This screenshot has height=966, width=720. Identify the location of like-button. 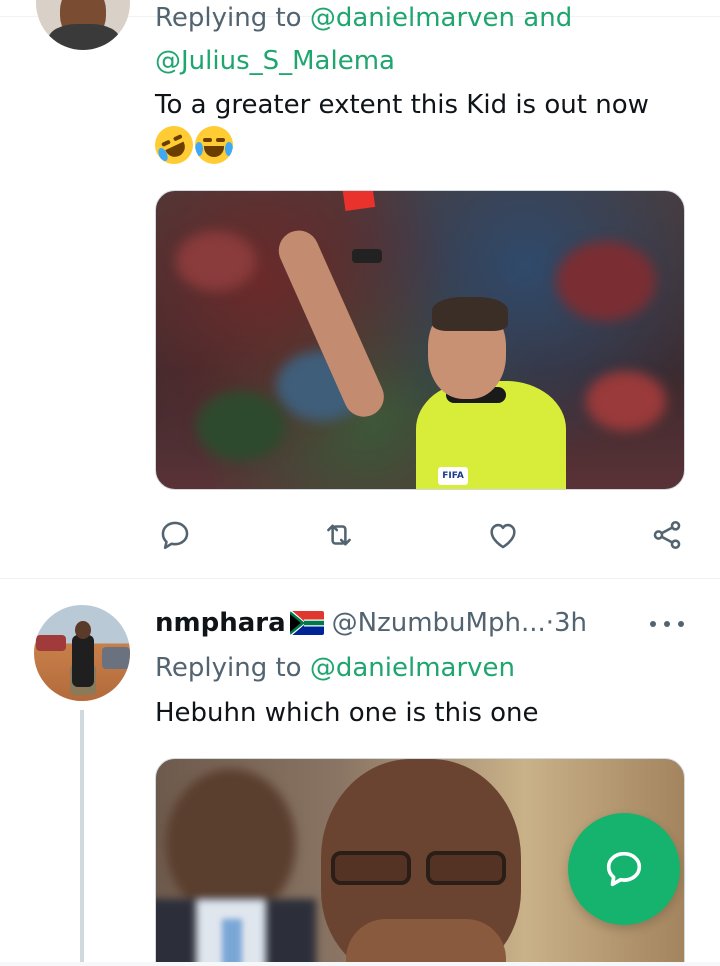
(503, 535).